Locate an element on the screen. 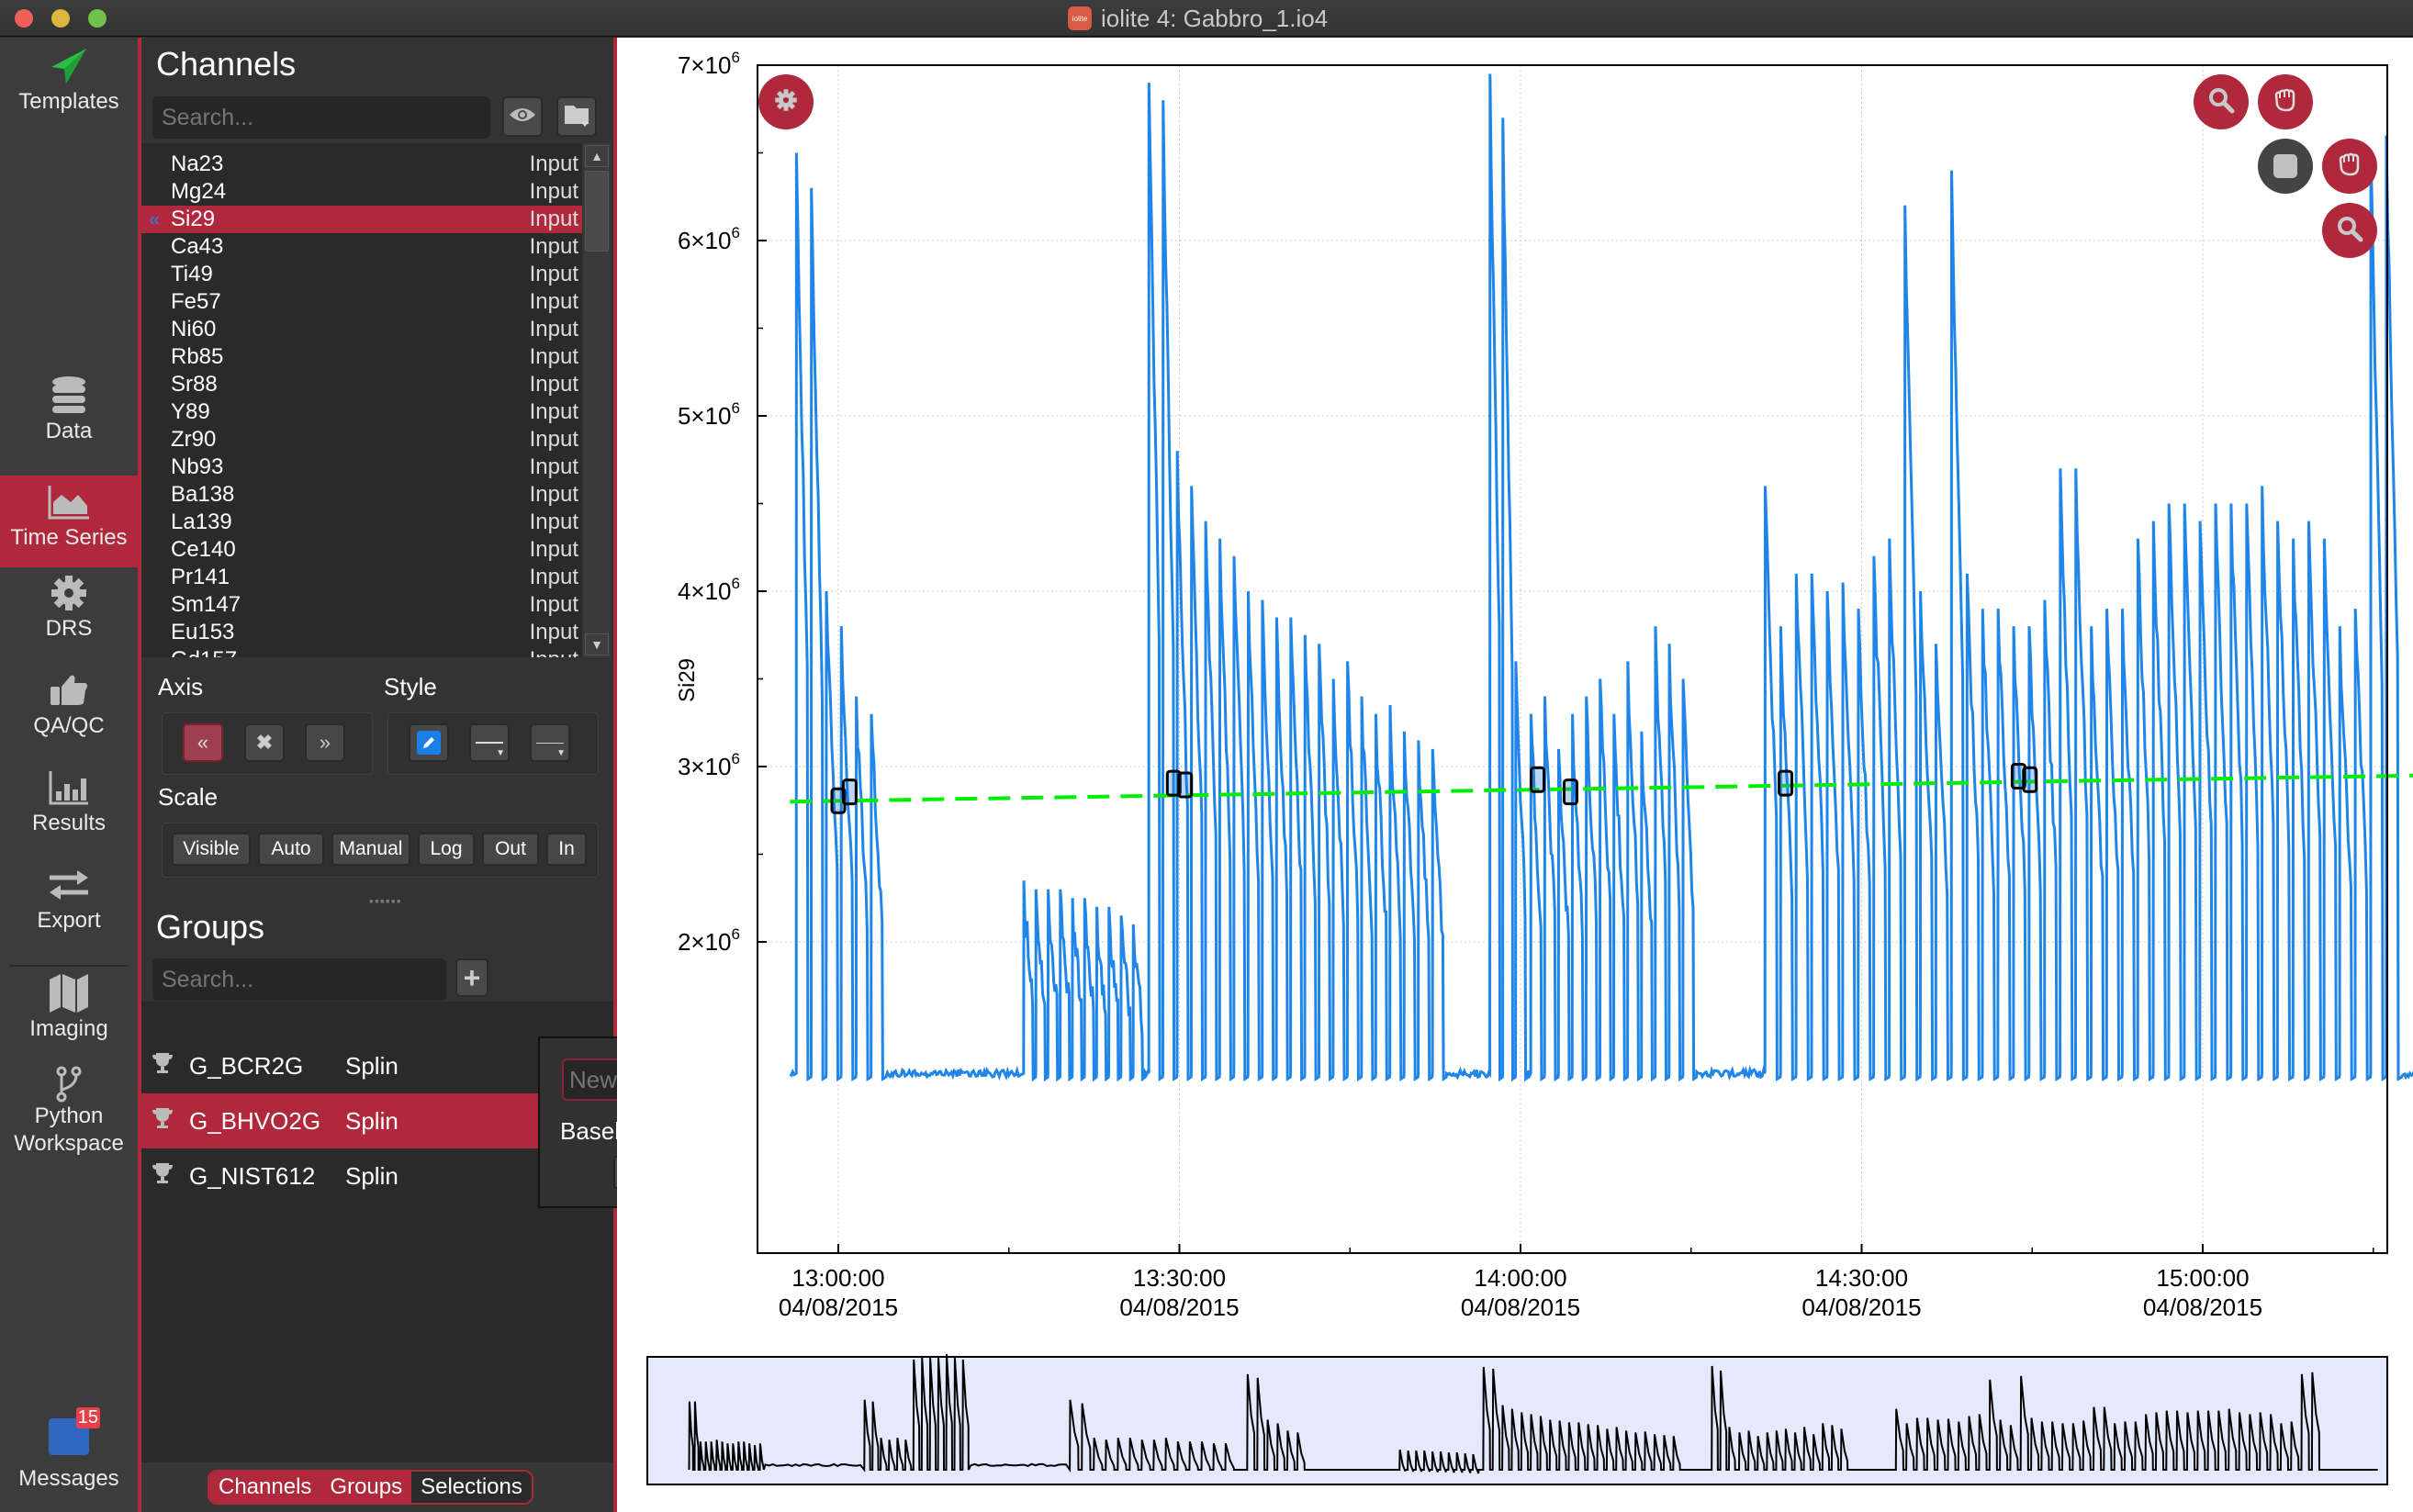 This screenshot has width=2413, height=1512. channel-row: Mg24 Input is located at coordinates (361, 192).